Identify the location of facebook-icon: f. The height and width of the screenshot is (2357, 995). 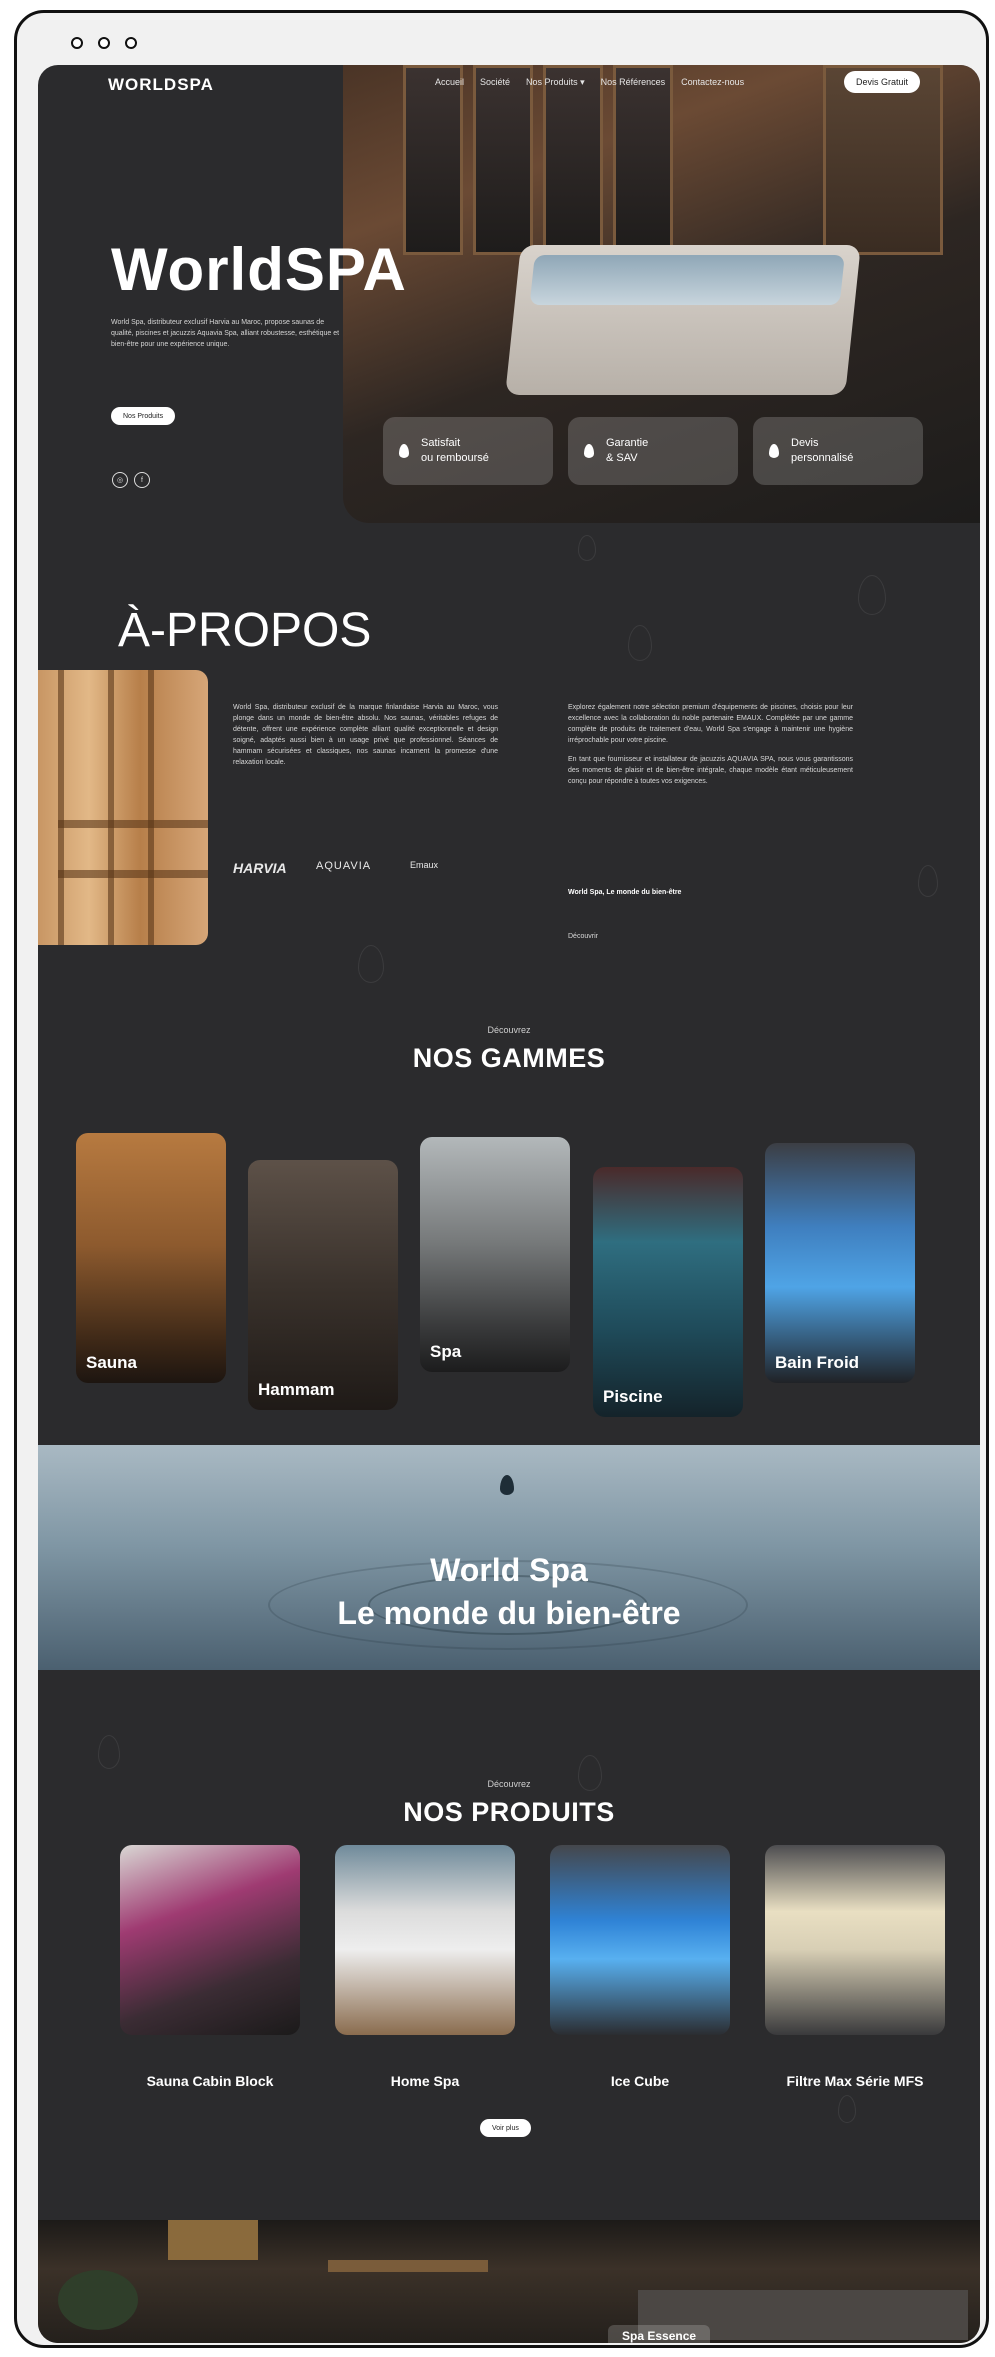
(142, 480).